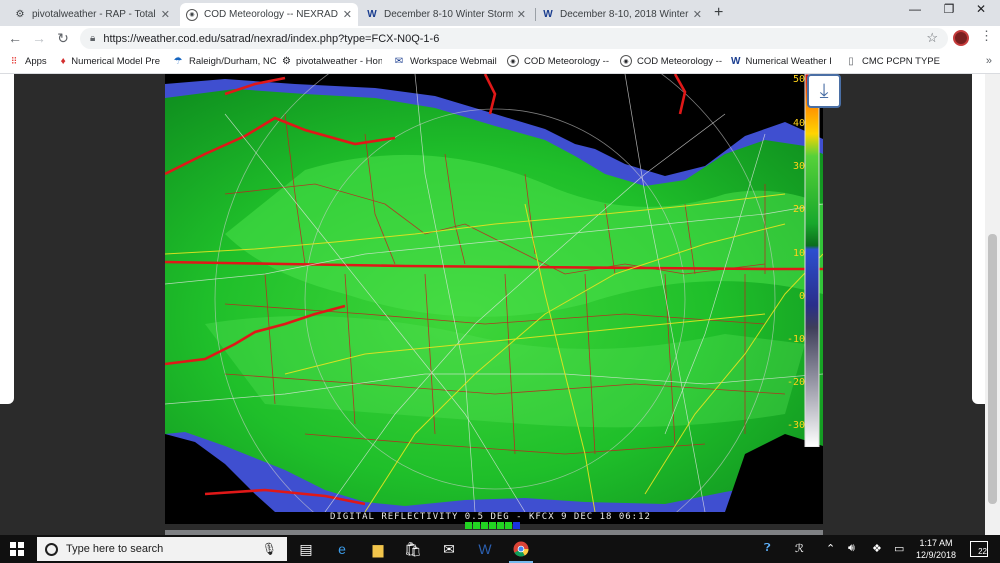 The image size is (1000, 563). What do you see at coordinates (986, 36) in the screenshot?
I see `menu-kebab-icon: ⋮` at bounding box center [986, 36].